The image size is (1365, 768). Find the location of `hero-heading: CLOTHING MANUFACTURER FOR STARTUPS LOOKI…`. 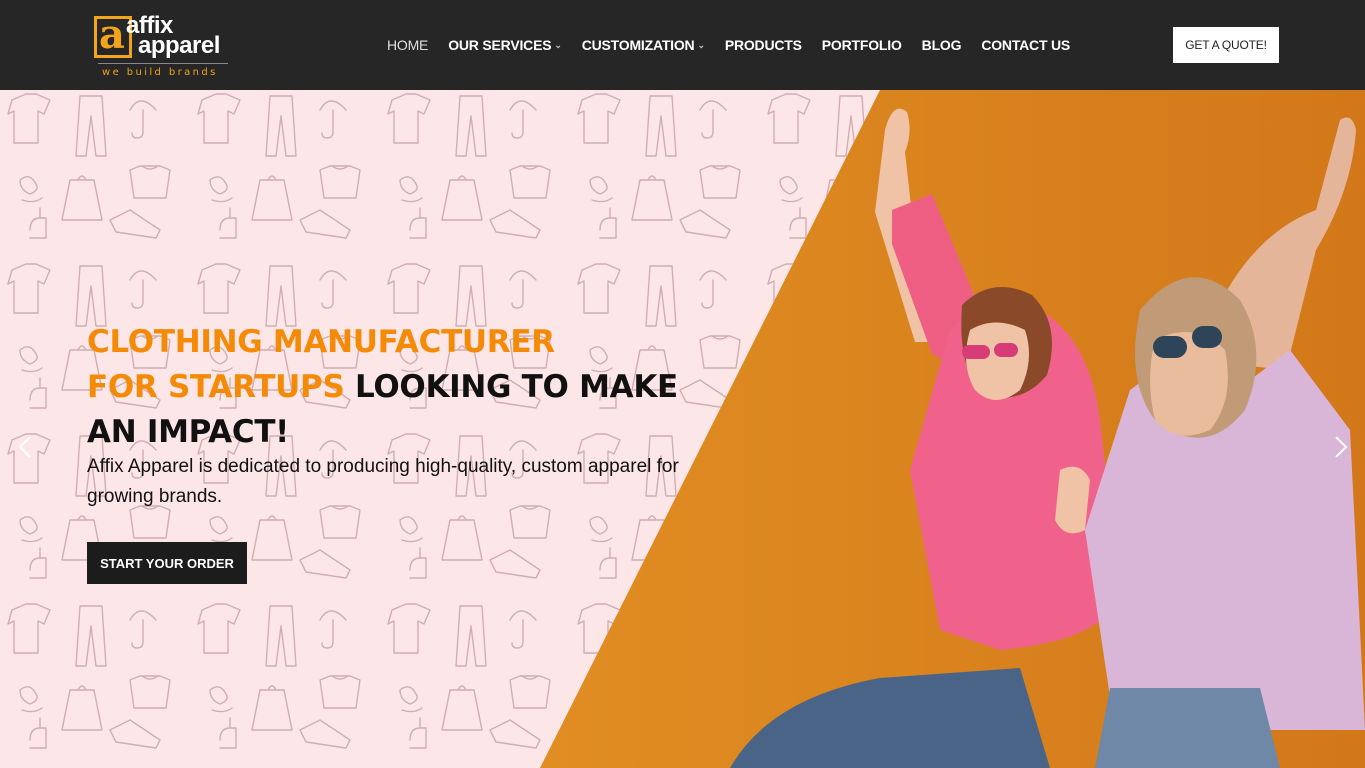

hero-heading: CLOTHING MANUFACTURER FOR STARTUPS LOOKI… is located at coordinates (397, 387).